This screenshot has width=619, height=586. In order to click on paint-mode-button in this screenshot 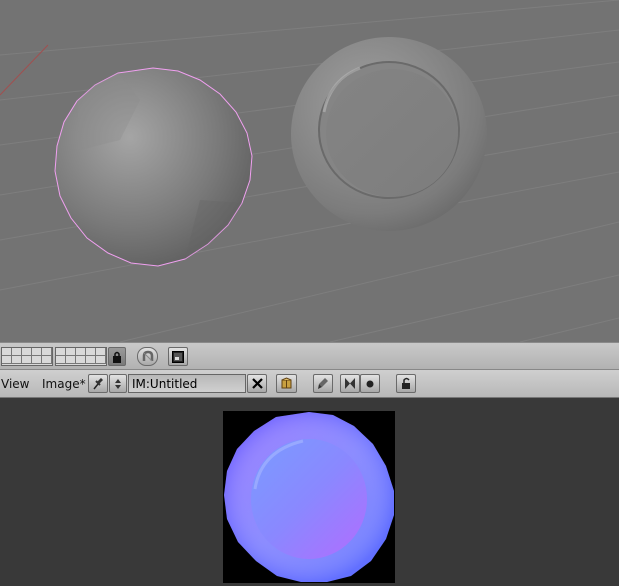, I will do `click(323, 383)`.